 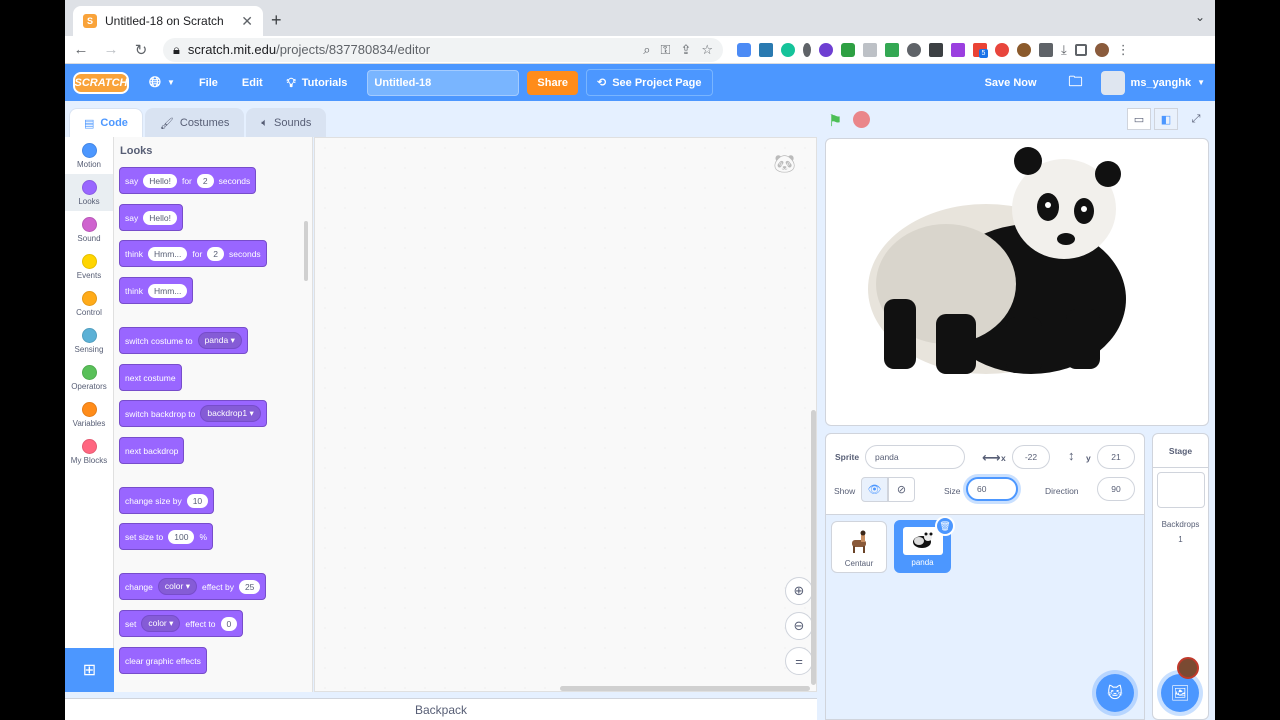 What do you see at coordinates (276, 20) in the screenshot?
I see `new-tab-icon: +` at bounding box center [276, 20].